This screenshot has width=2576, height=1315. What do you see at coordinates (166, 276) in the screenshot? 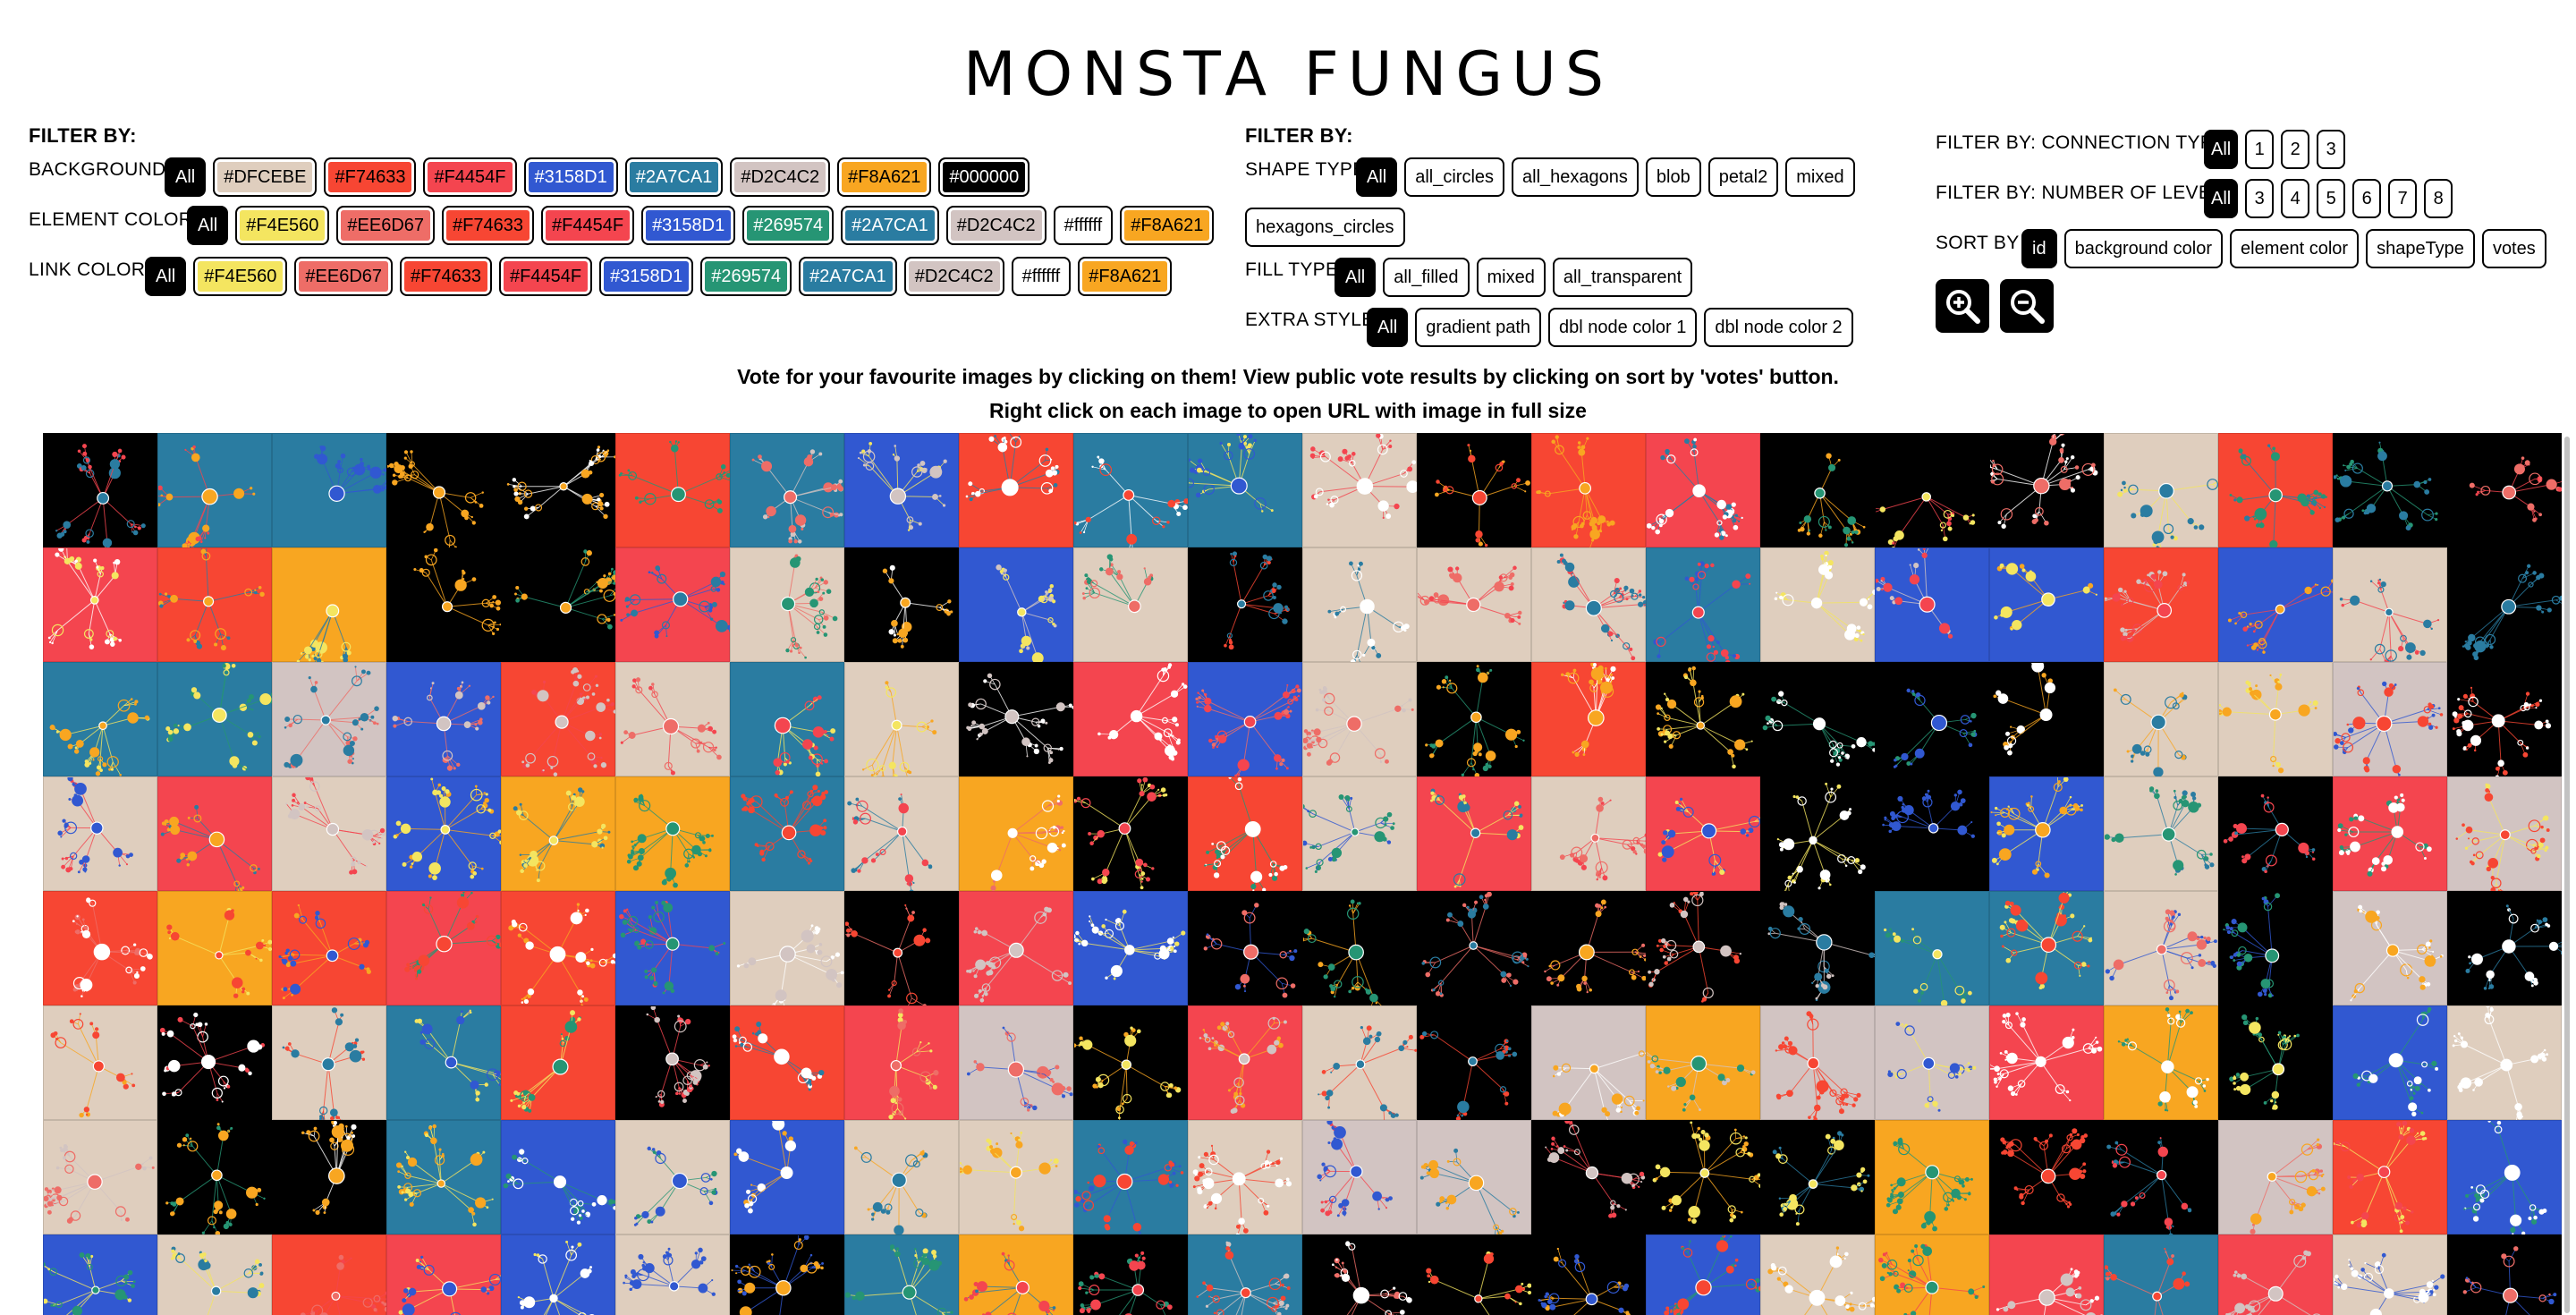
I see `link-color-filter-all-button: All` at bounding box center [166, 276].